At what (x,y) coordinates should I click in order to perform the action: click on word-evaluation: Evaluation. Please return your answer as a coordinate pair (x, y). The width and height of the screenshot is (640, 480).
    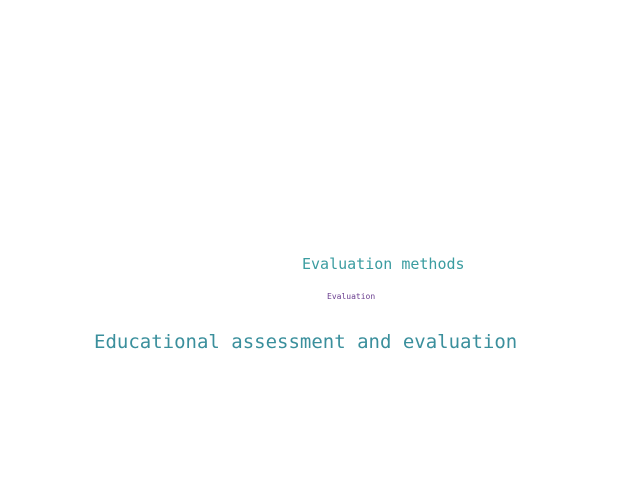
    Looking at the image, I should click on (351, 296).